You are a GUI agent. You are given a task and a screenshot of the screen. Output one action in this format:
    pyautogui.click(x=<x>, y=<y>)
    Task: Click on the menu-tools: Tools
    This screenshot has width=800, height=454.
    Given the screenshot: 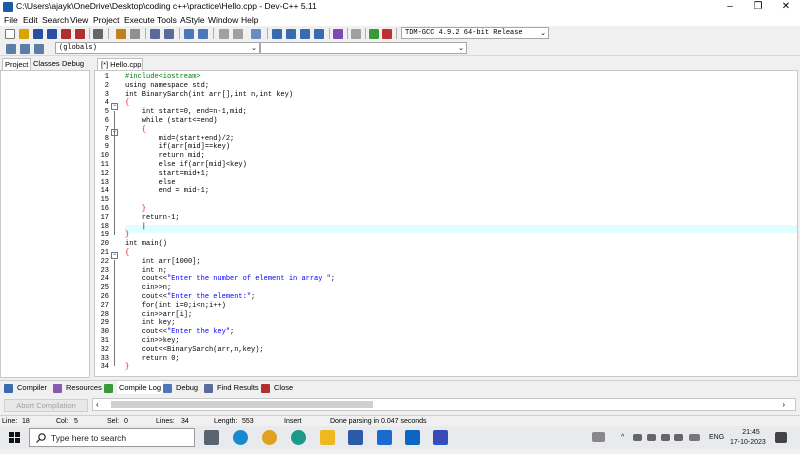 What is the action you would take?
    pyautogui.click(x=167, y=20)
    